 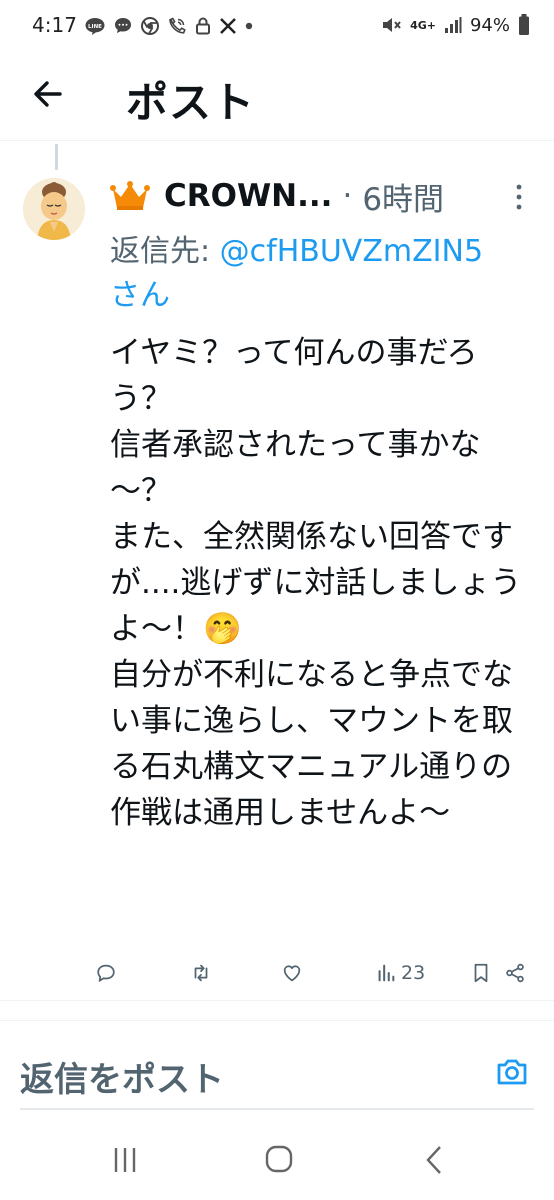 What do you see at coordinates (423, 25) in the screenshot?
I see `network-type: 4G+` at bounding box center [423, 25].